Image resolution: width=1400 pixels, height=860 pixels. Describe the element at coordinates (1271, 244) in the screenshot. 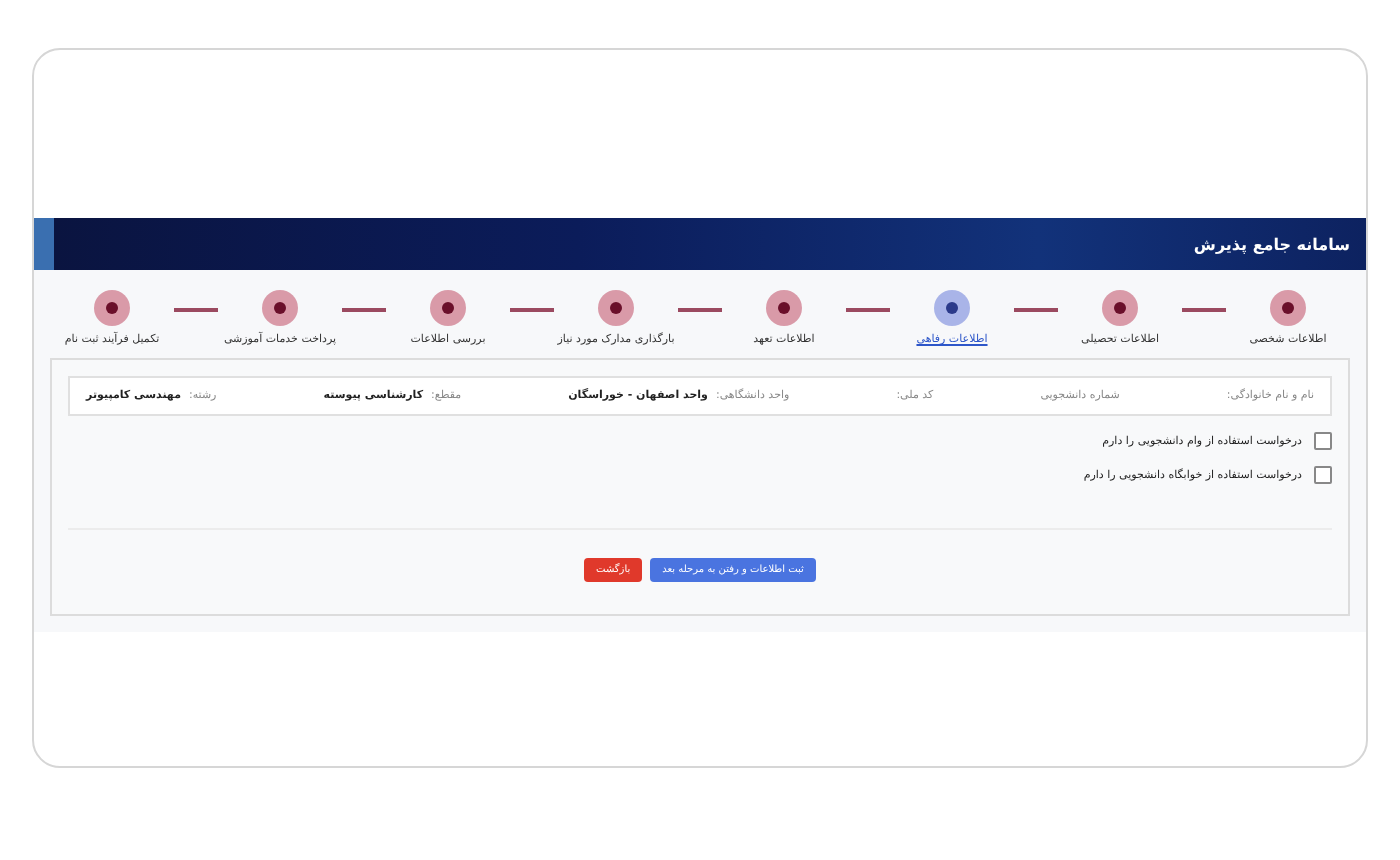

I see `app-title: سامانه جامع پذیرش` at that location.